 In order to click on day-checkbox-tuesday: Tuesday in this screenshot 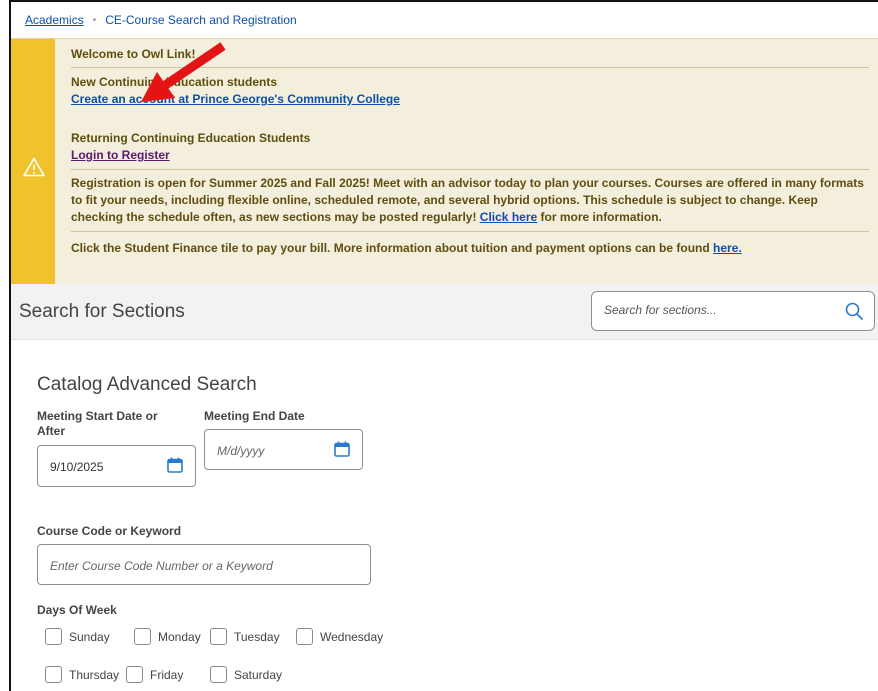, I will do `click(245, 636)`.